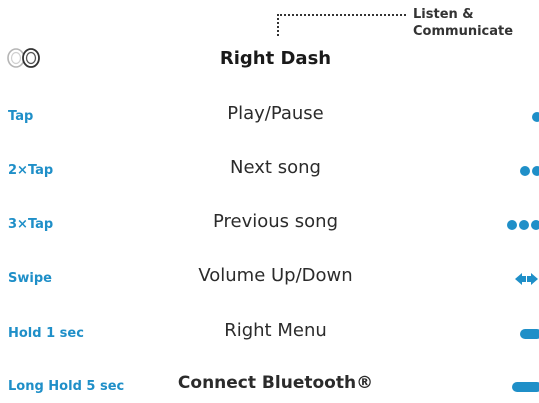  I want to click on gesture-row-double-tap: 2×Tap Next song, so click(269, 172).